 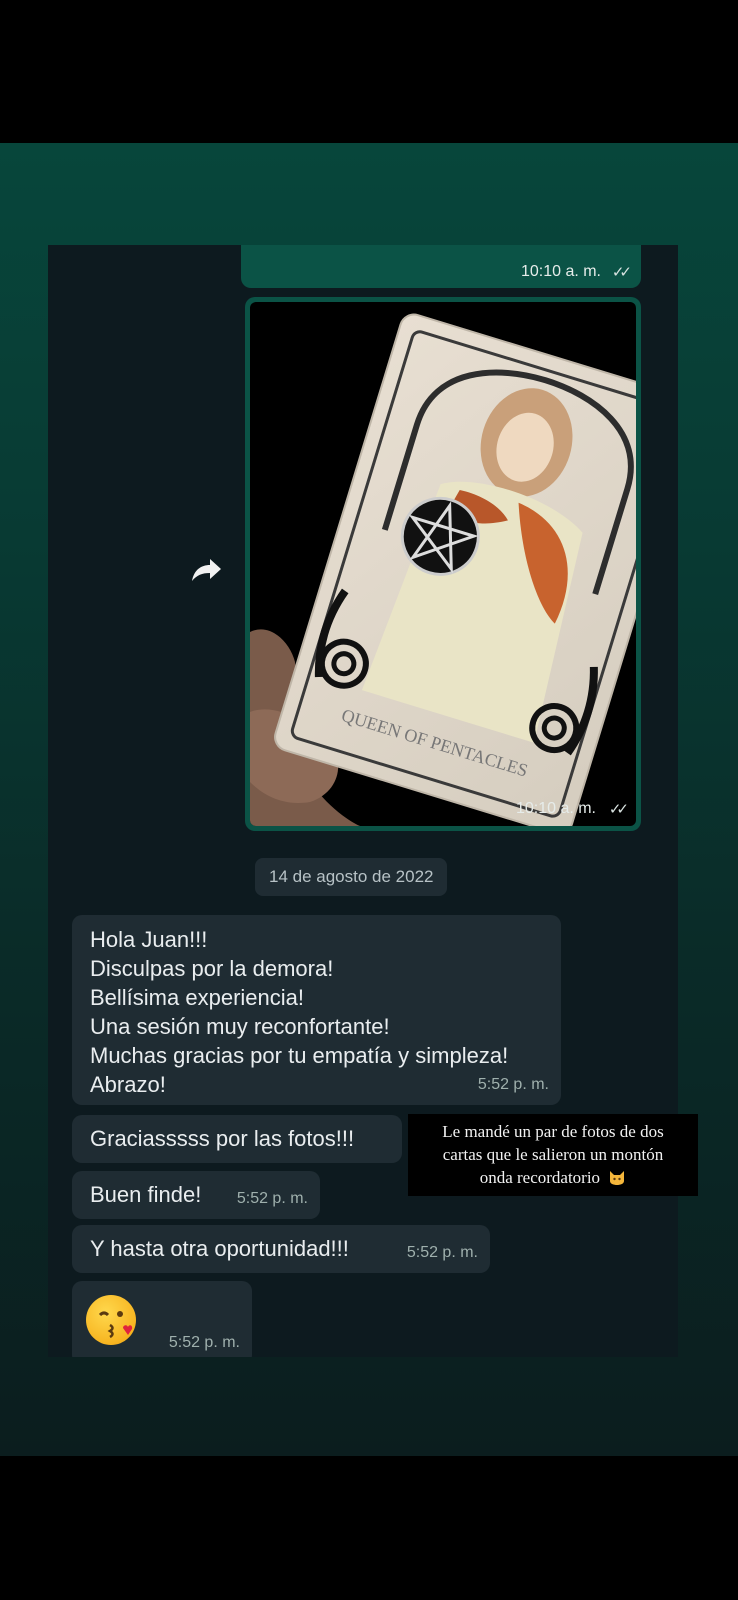 What do you see at coordinates (222, 1138) in the screenshot?
I see `message-text: Graciasssss por las fotos!!!` at bounding box center [222, 1138].